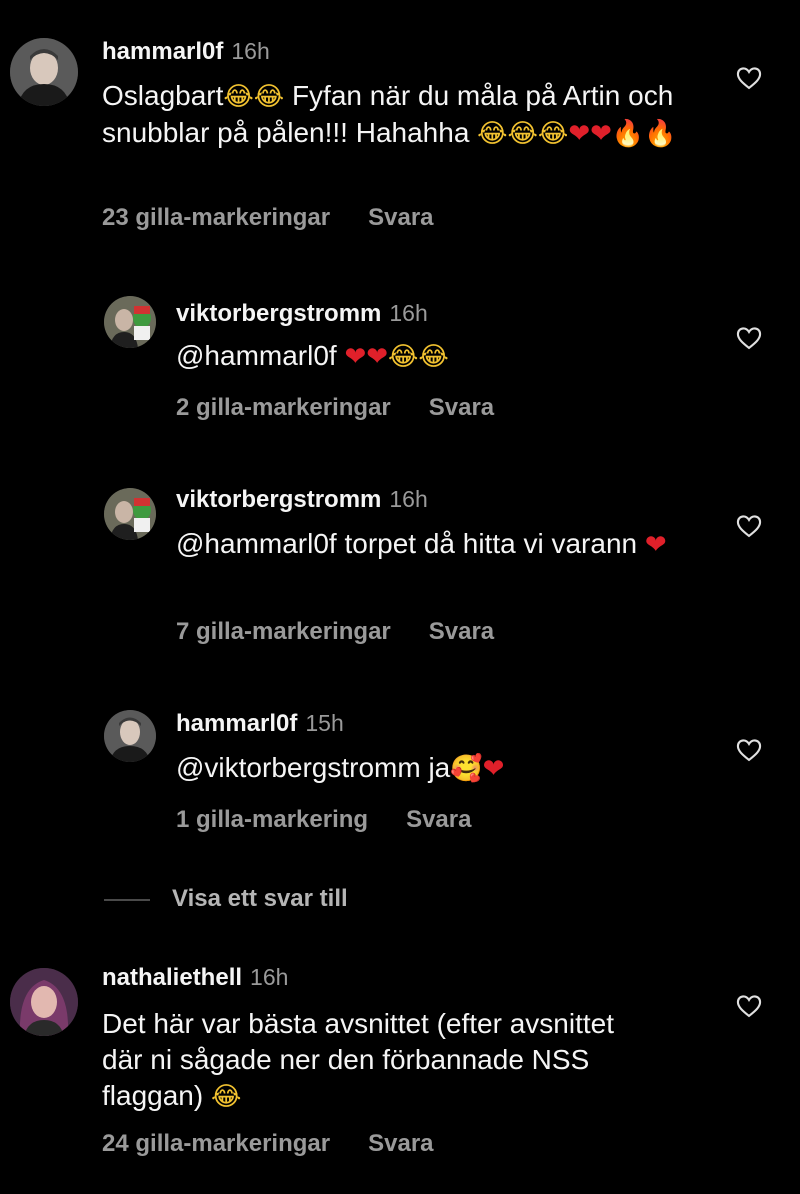 Image resolution: width=800 pixels, height=1194 pixels. I want to click on comment-actions: 1 gilla-markering Svara, so click(323, 820).